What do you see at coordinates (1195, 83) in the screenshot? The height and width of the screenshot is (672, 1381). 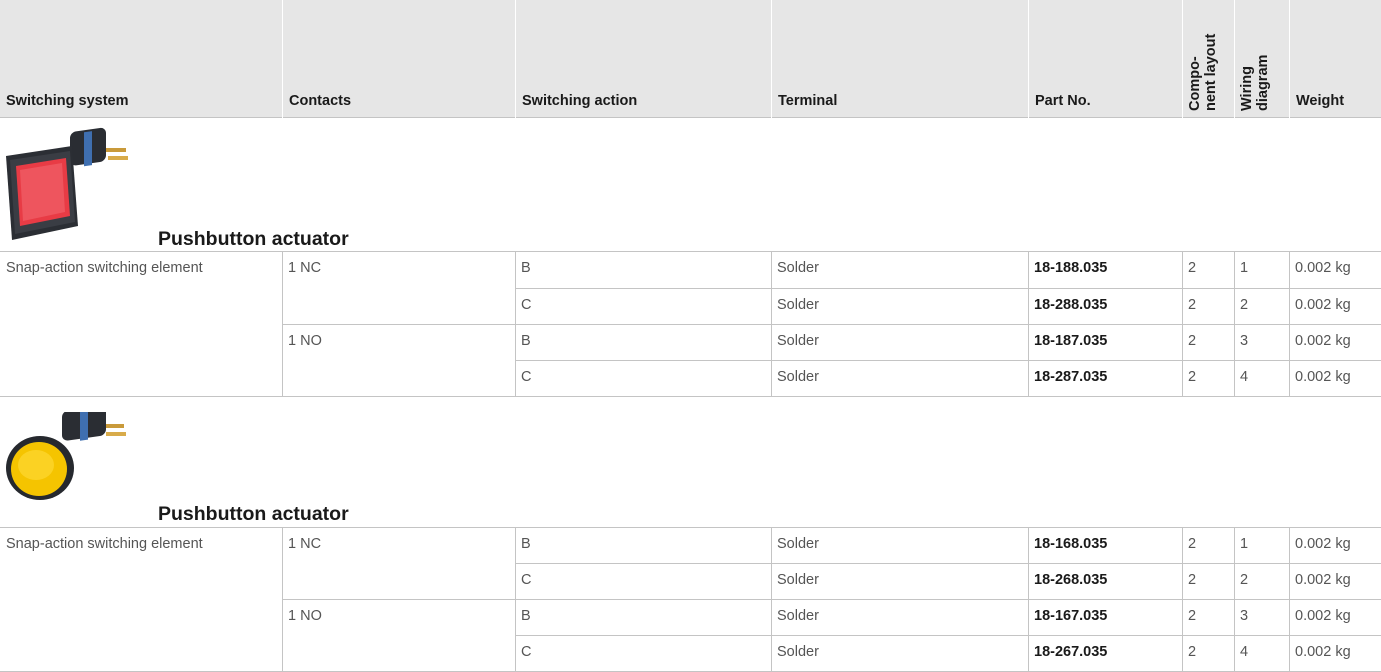 I see `header-label-line: Compo-` at bounding box center [1195, 83].